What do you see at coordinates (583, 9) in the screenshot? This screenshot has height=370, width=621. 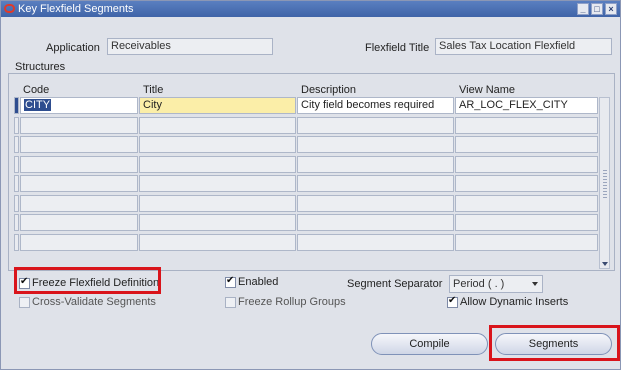 I see `minimize-icon: _` at bounding box center [583, 9].